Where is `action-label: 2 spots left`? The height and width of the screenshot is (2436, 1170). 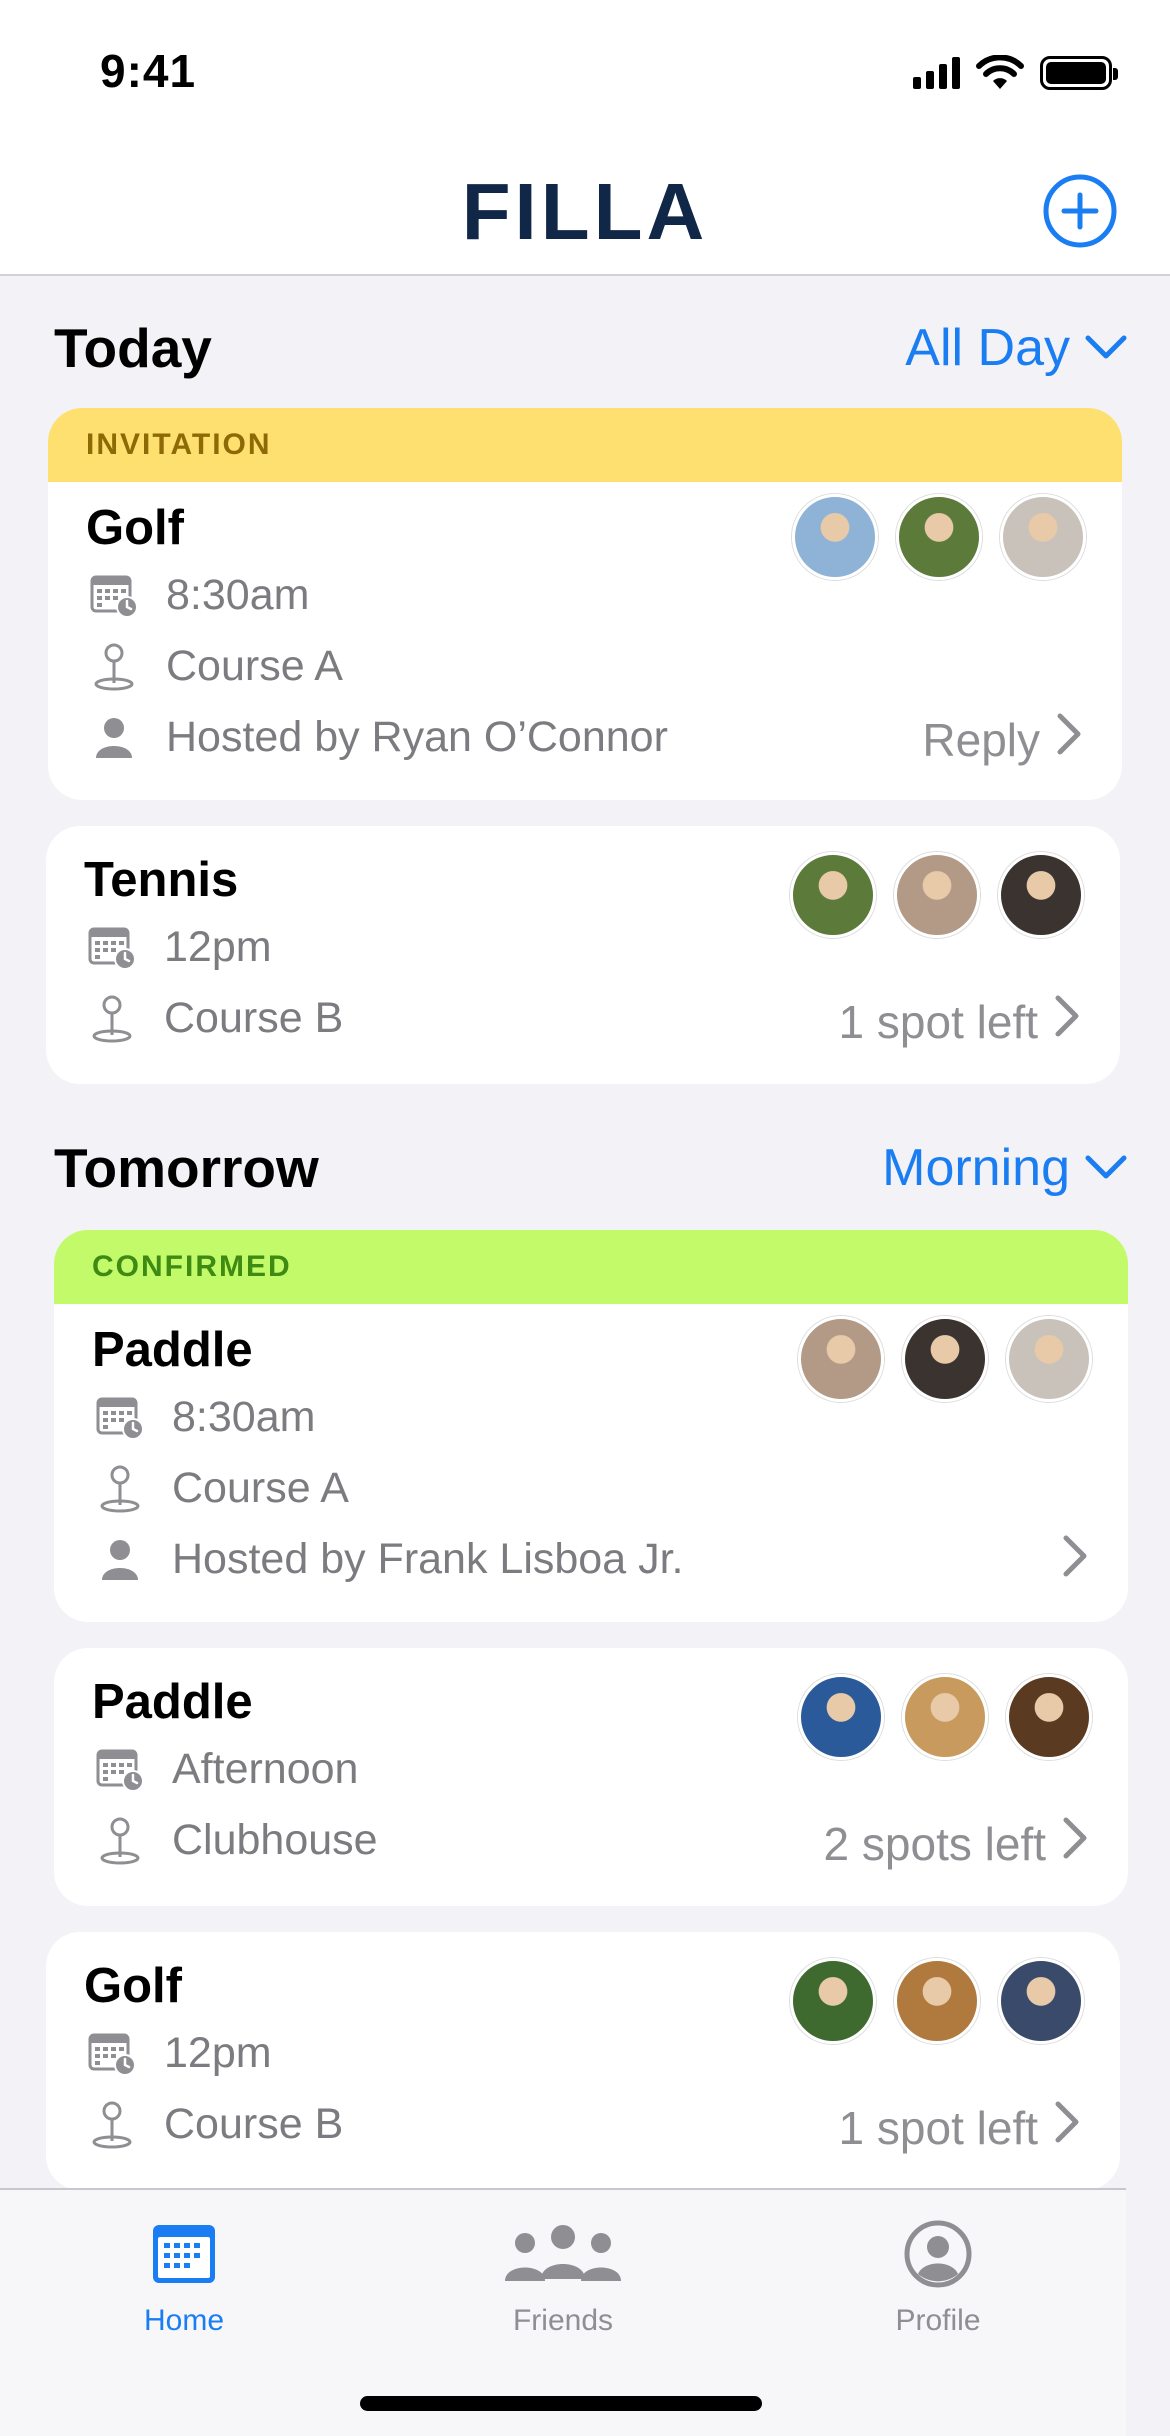 action-label: 2 spots left is located at coordinates (934, 1843).